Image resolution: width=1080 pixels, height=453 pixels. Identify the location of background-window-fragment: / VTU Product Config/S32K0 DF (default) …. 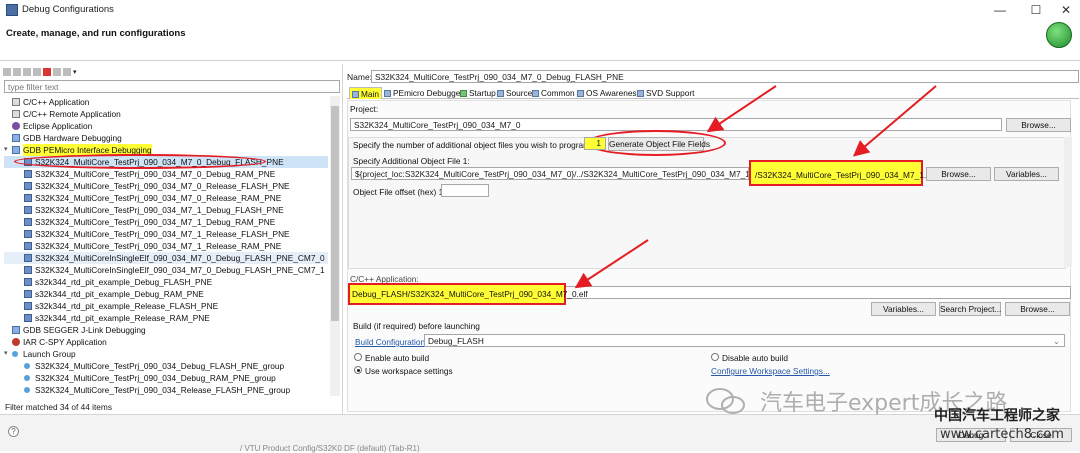
(330, 448).